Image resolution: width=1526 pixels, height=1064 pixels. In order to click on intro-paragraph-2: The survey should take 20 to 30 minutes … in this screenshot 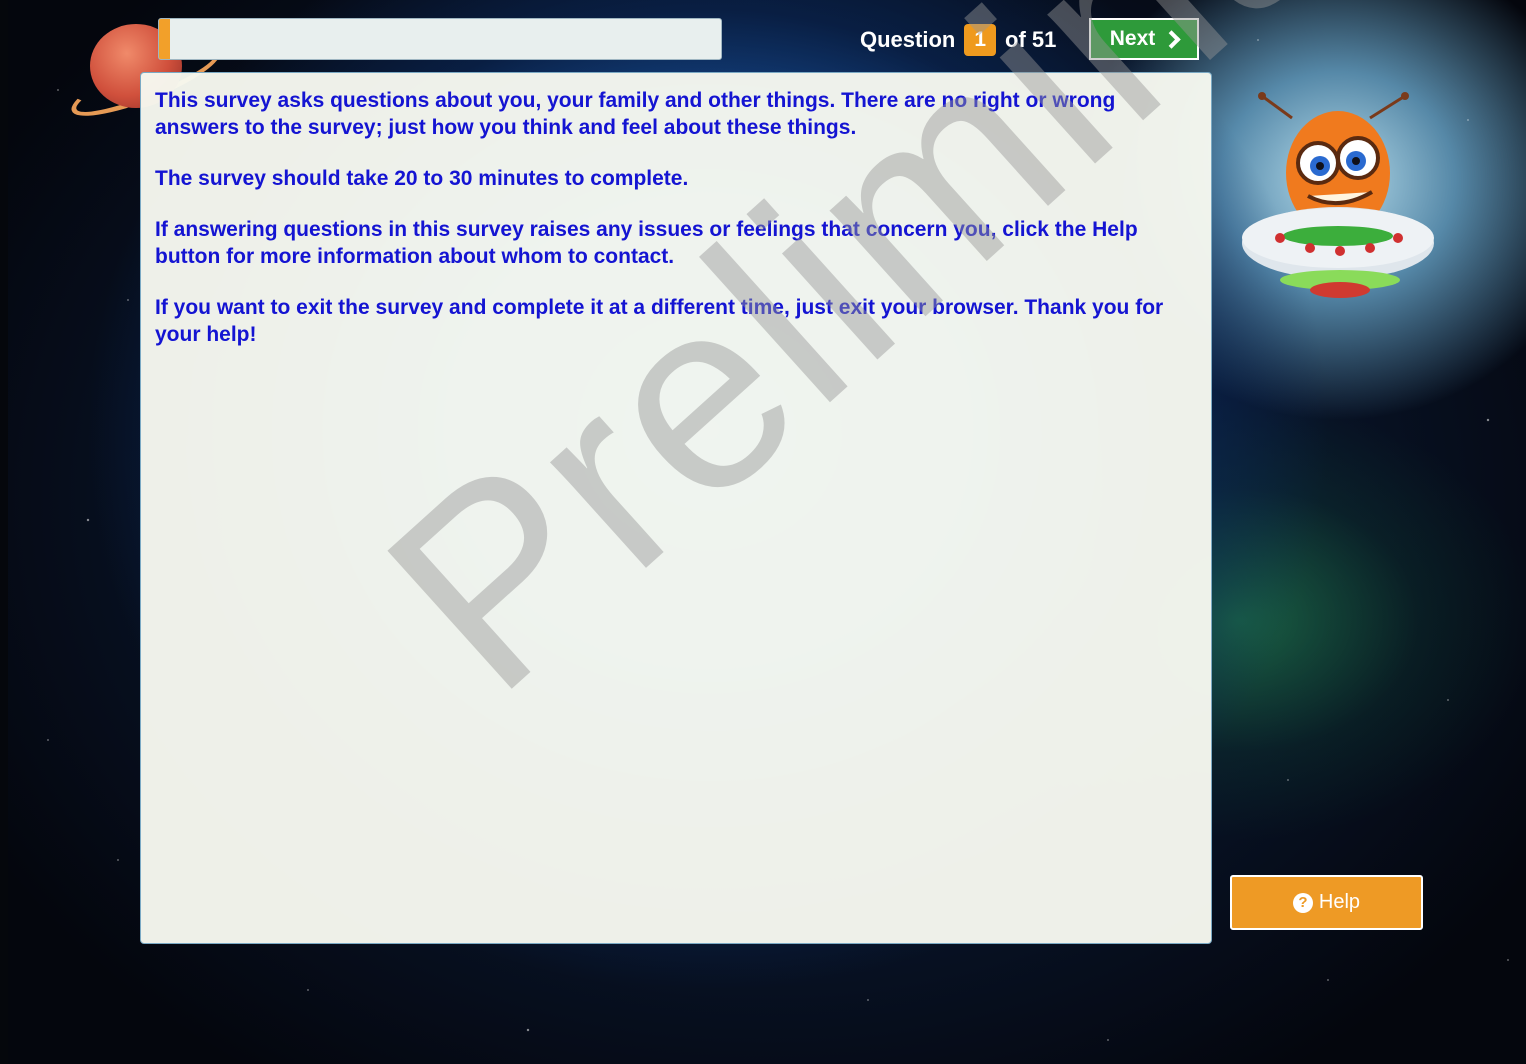, I will do `click(422, 178)`.